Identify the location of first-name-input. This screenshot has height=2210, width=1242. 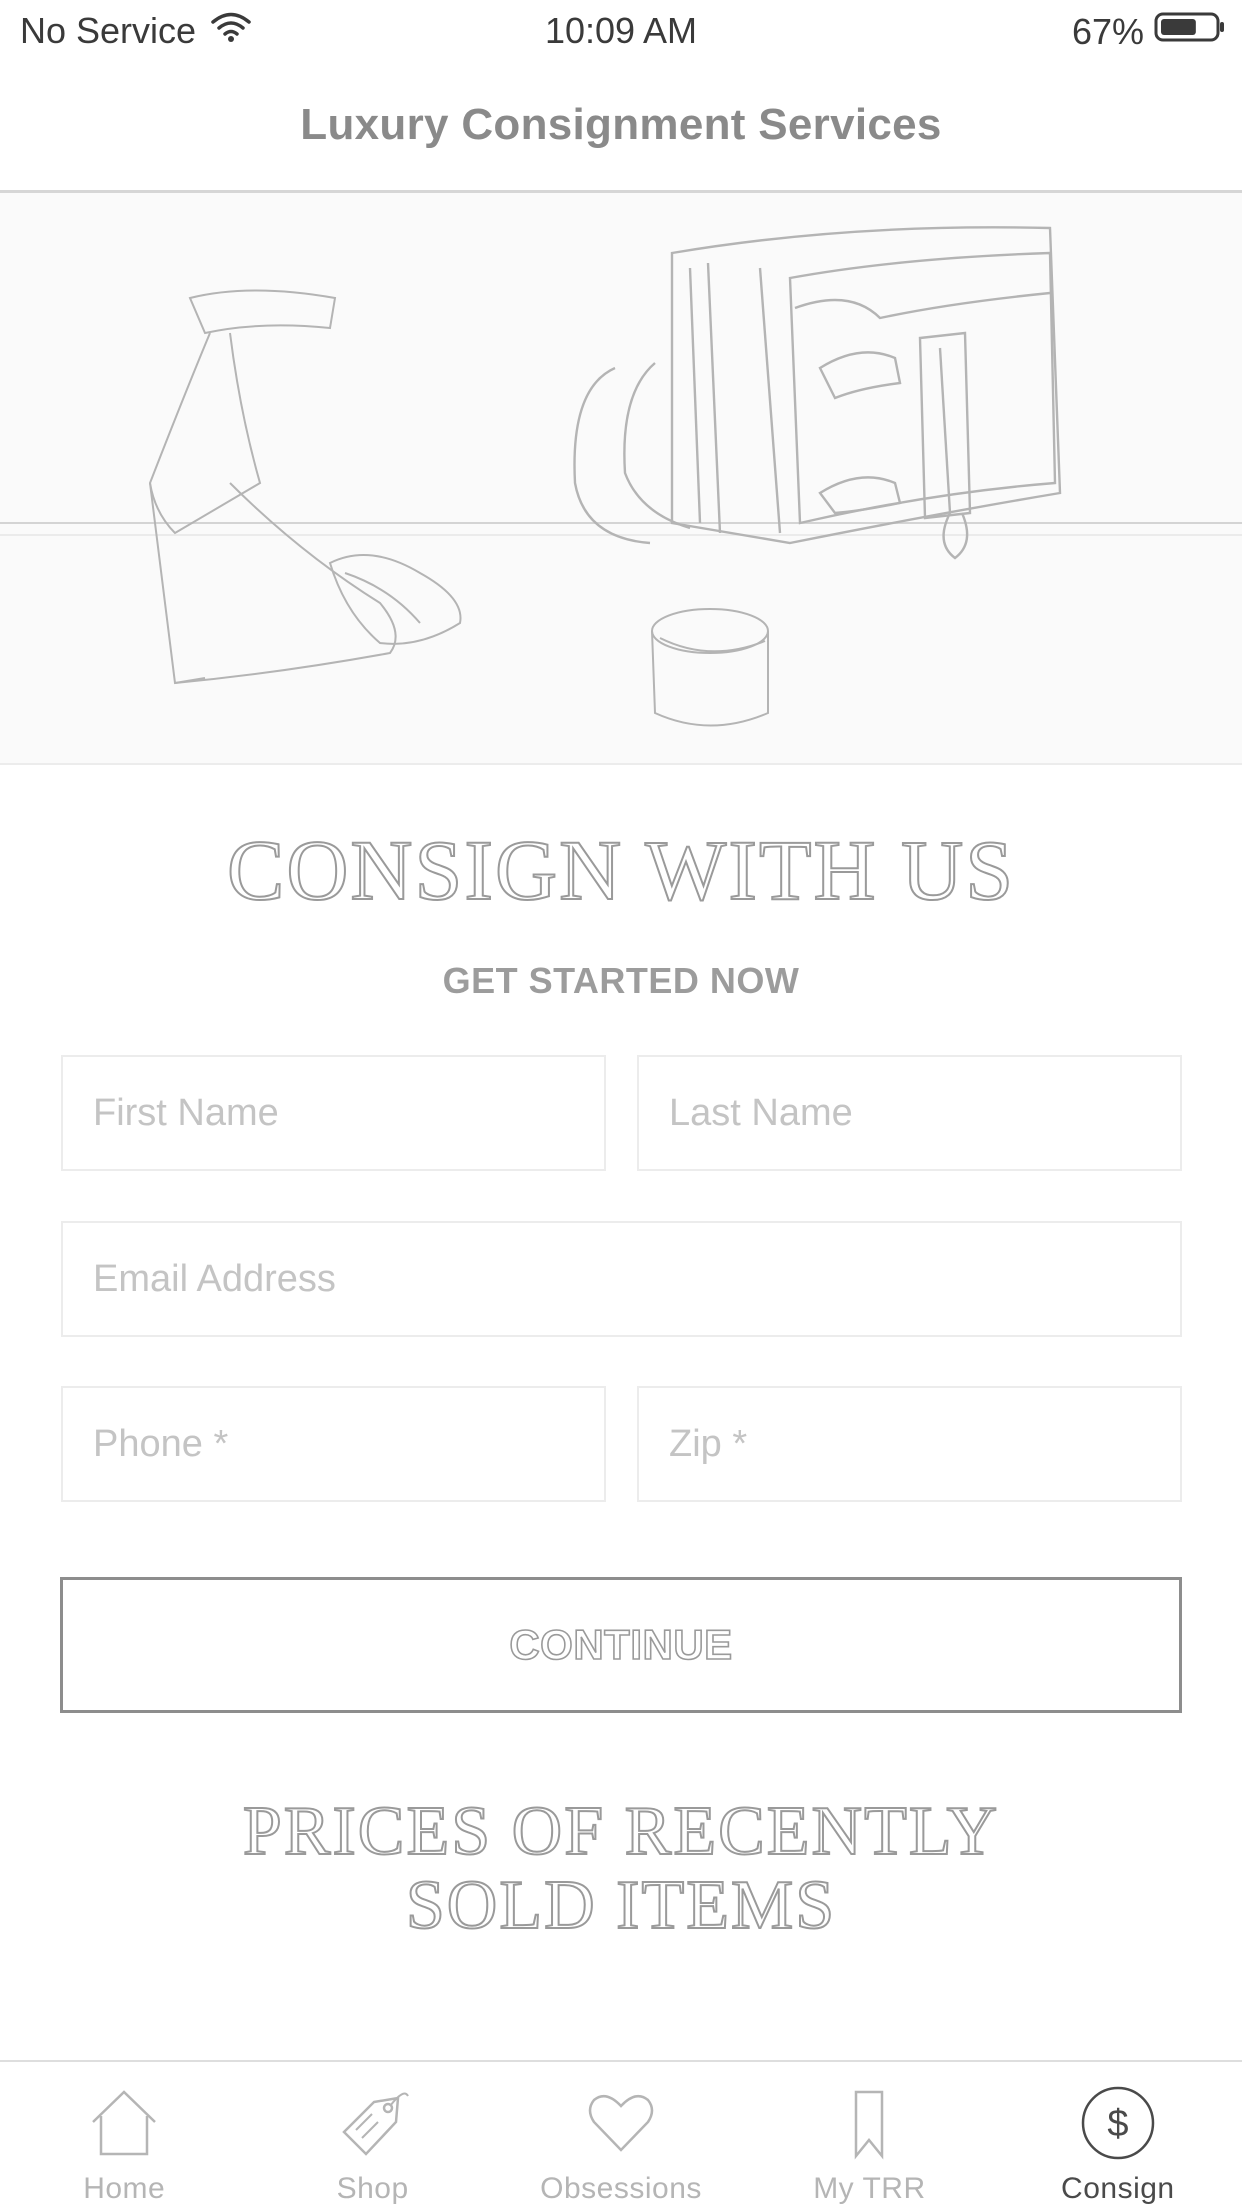
(333, 1113).